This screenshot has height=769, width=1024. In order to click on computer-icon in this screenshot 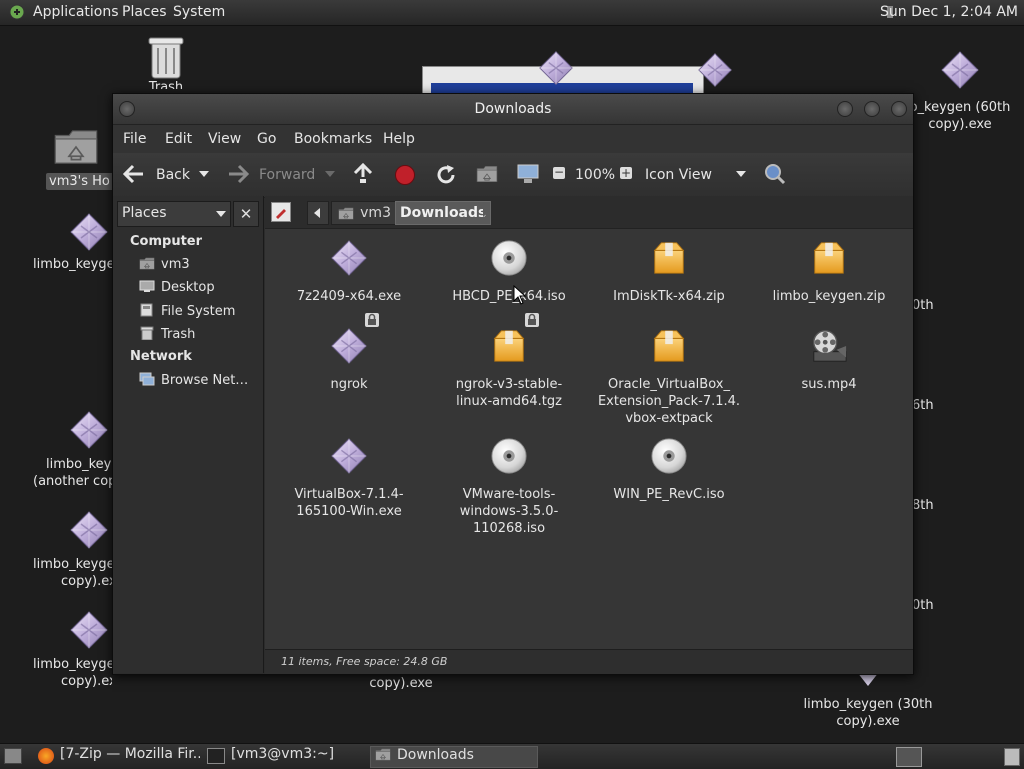, I will do `click(528, 176)`.